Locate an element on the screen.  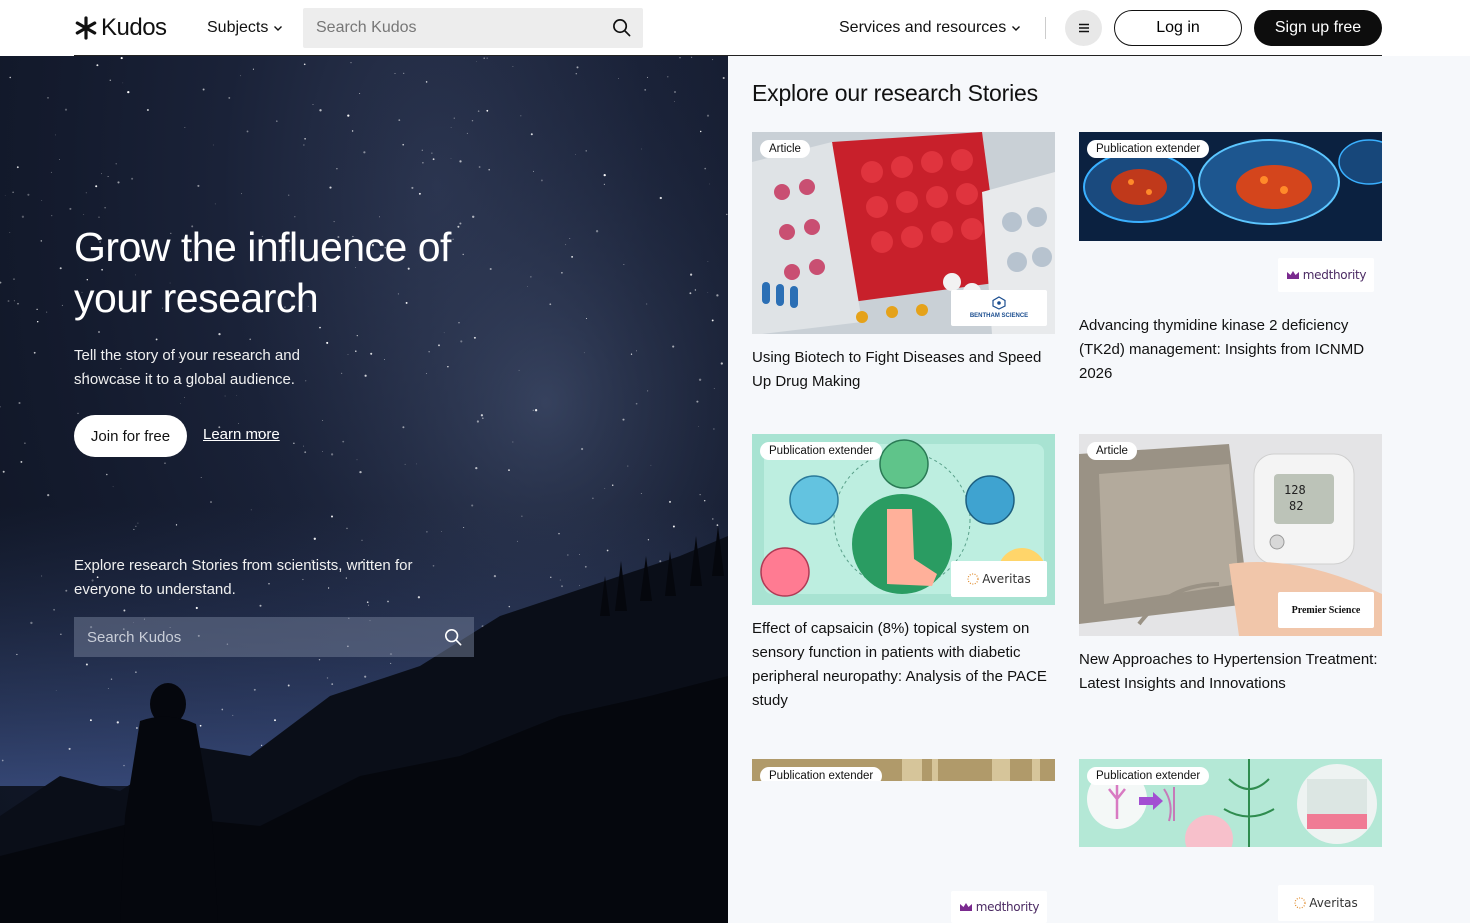
chevron-down-icon is located at coordinates (278, 28).